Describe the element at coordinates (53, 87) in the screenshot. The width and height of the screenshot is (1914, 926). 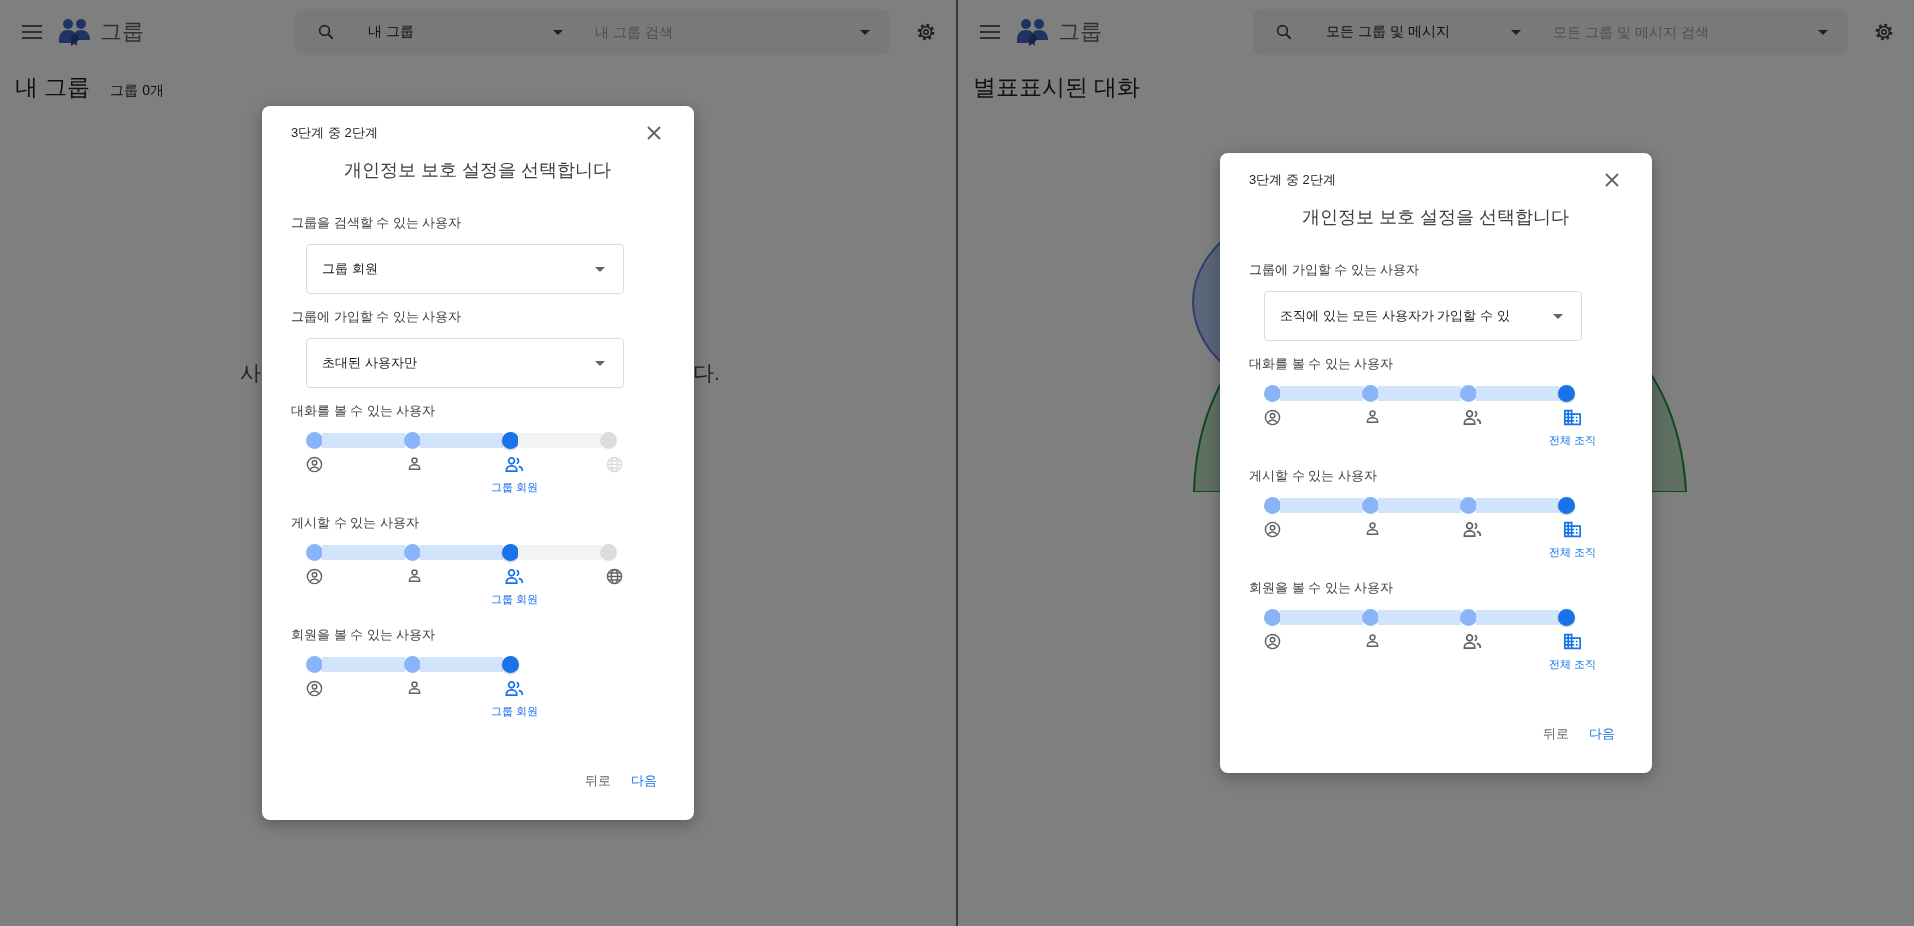
I see `page-title: 내 그룹` at that location.